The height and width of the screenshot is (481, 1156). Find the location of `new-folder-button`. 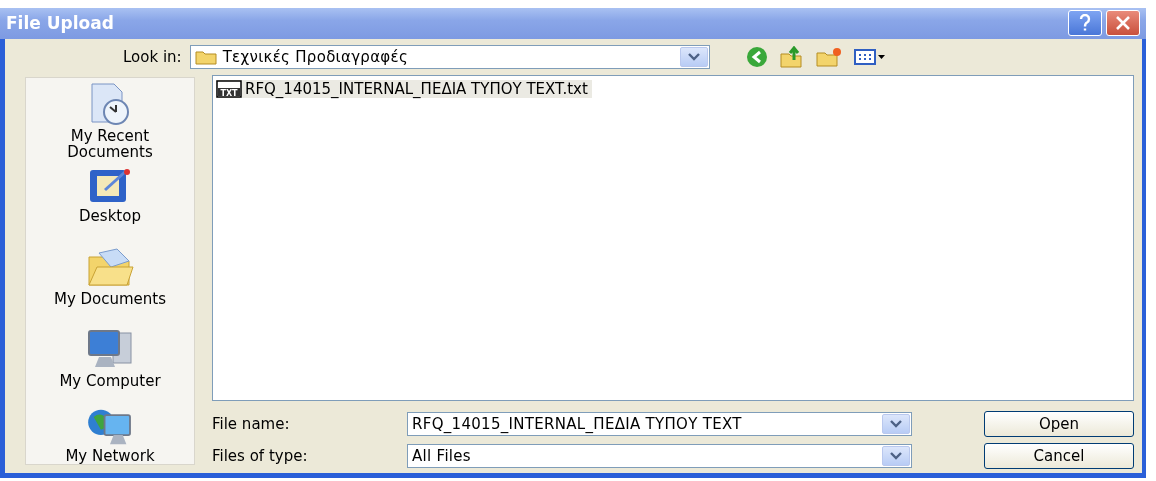

new-folder-button is located at coordinates (828, 56).